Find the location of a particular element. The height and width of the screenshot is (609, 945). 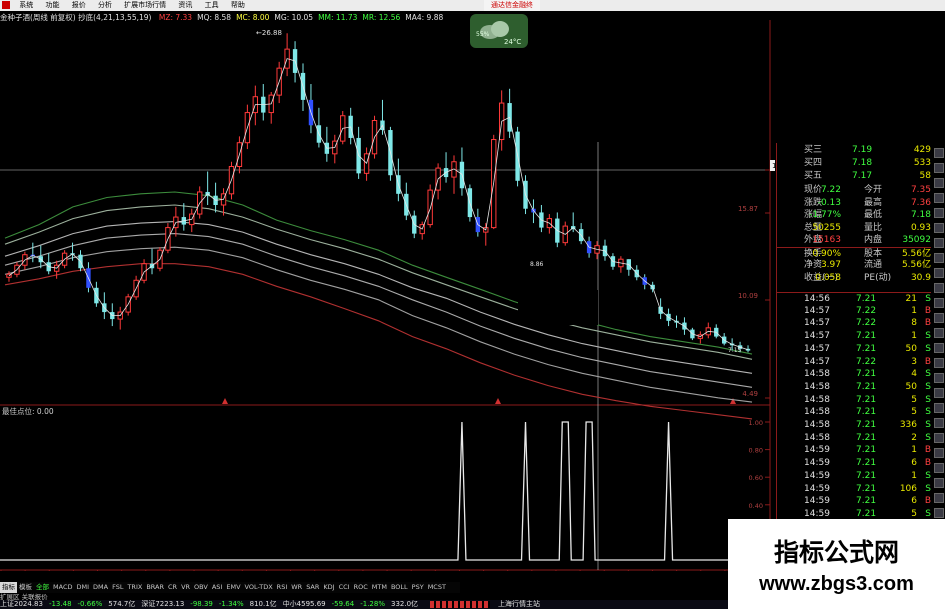

menu-item-news: 资讯 is located at coordinates (185, 5).